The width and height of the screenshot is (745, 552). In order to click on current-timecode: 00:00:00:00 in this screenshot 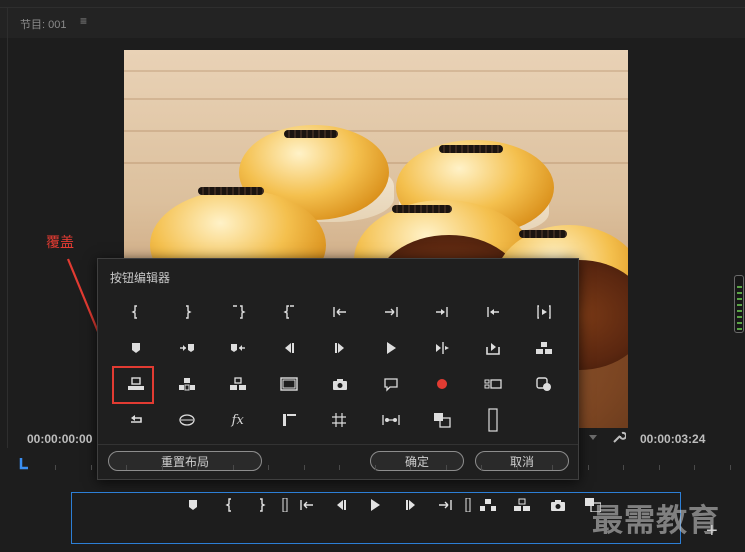, I will do `click(59, 439)`.